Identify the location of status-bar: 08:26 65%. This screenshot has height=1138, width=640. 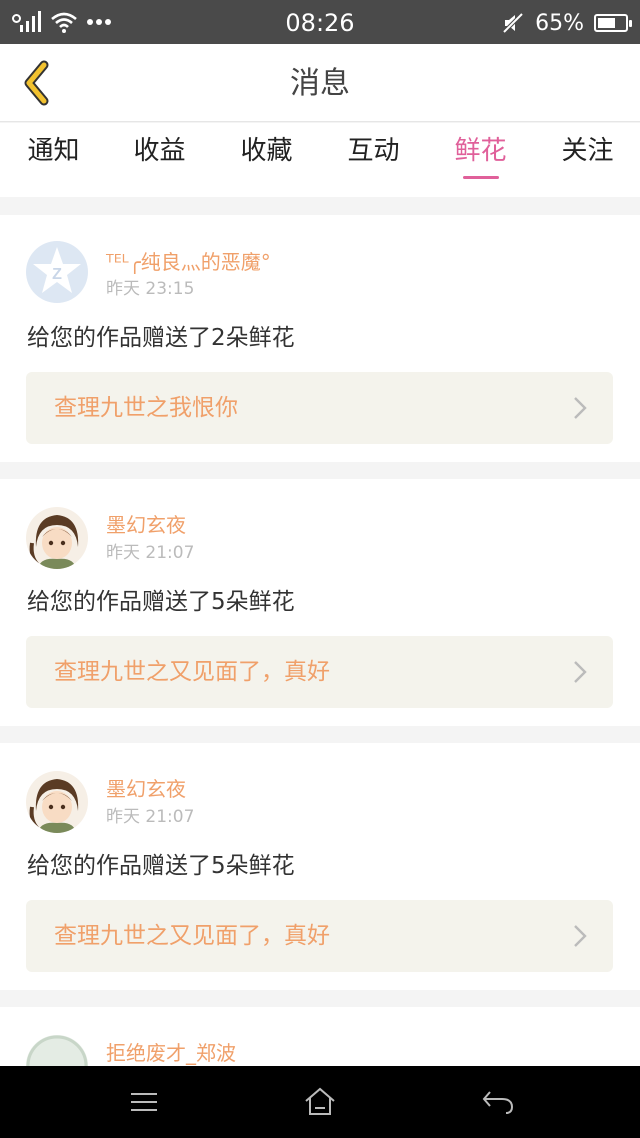
(320, 22).